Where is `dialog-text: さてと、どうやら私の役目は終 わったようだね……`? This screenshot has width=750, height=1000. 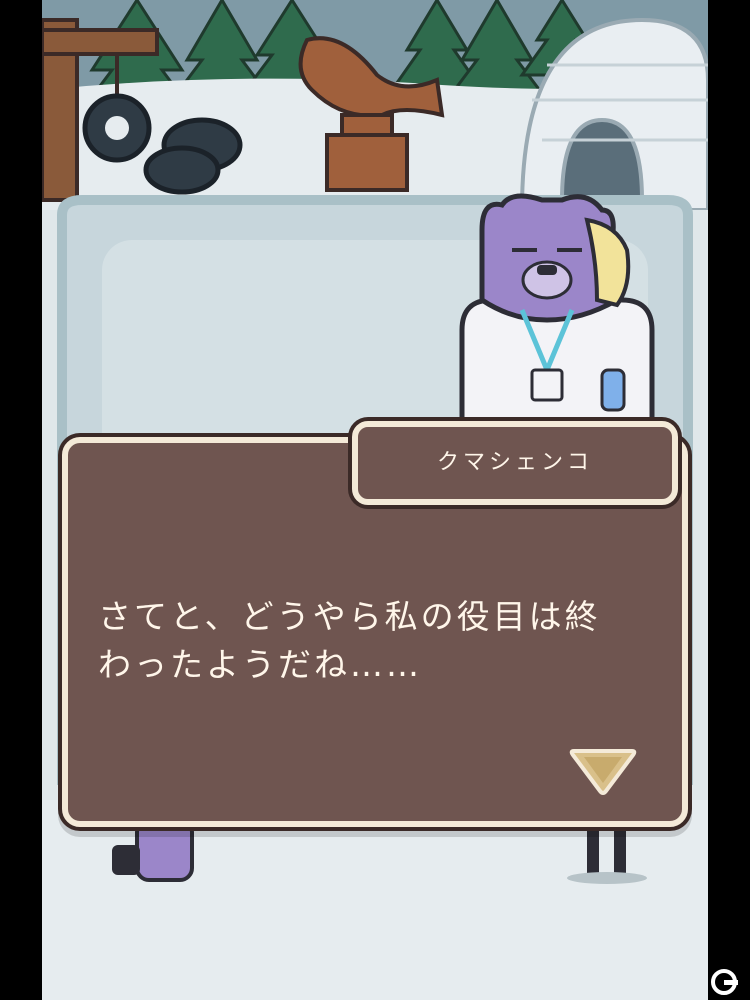 dialog-text: さてと、どうやら私の役目は終 わったようだね…… is located at coordinates (383, 641).